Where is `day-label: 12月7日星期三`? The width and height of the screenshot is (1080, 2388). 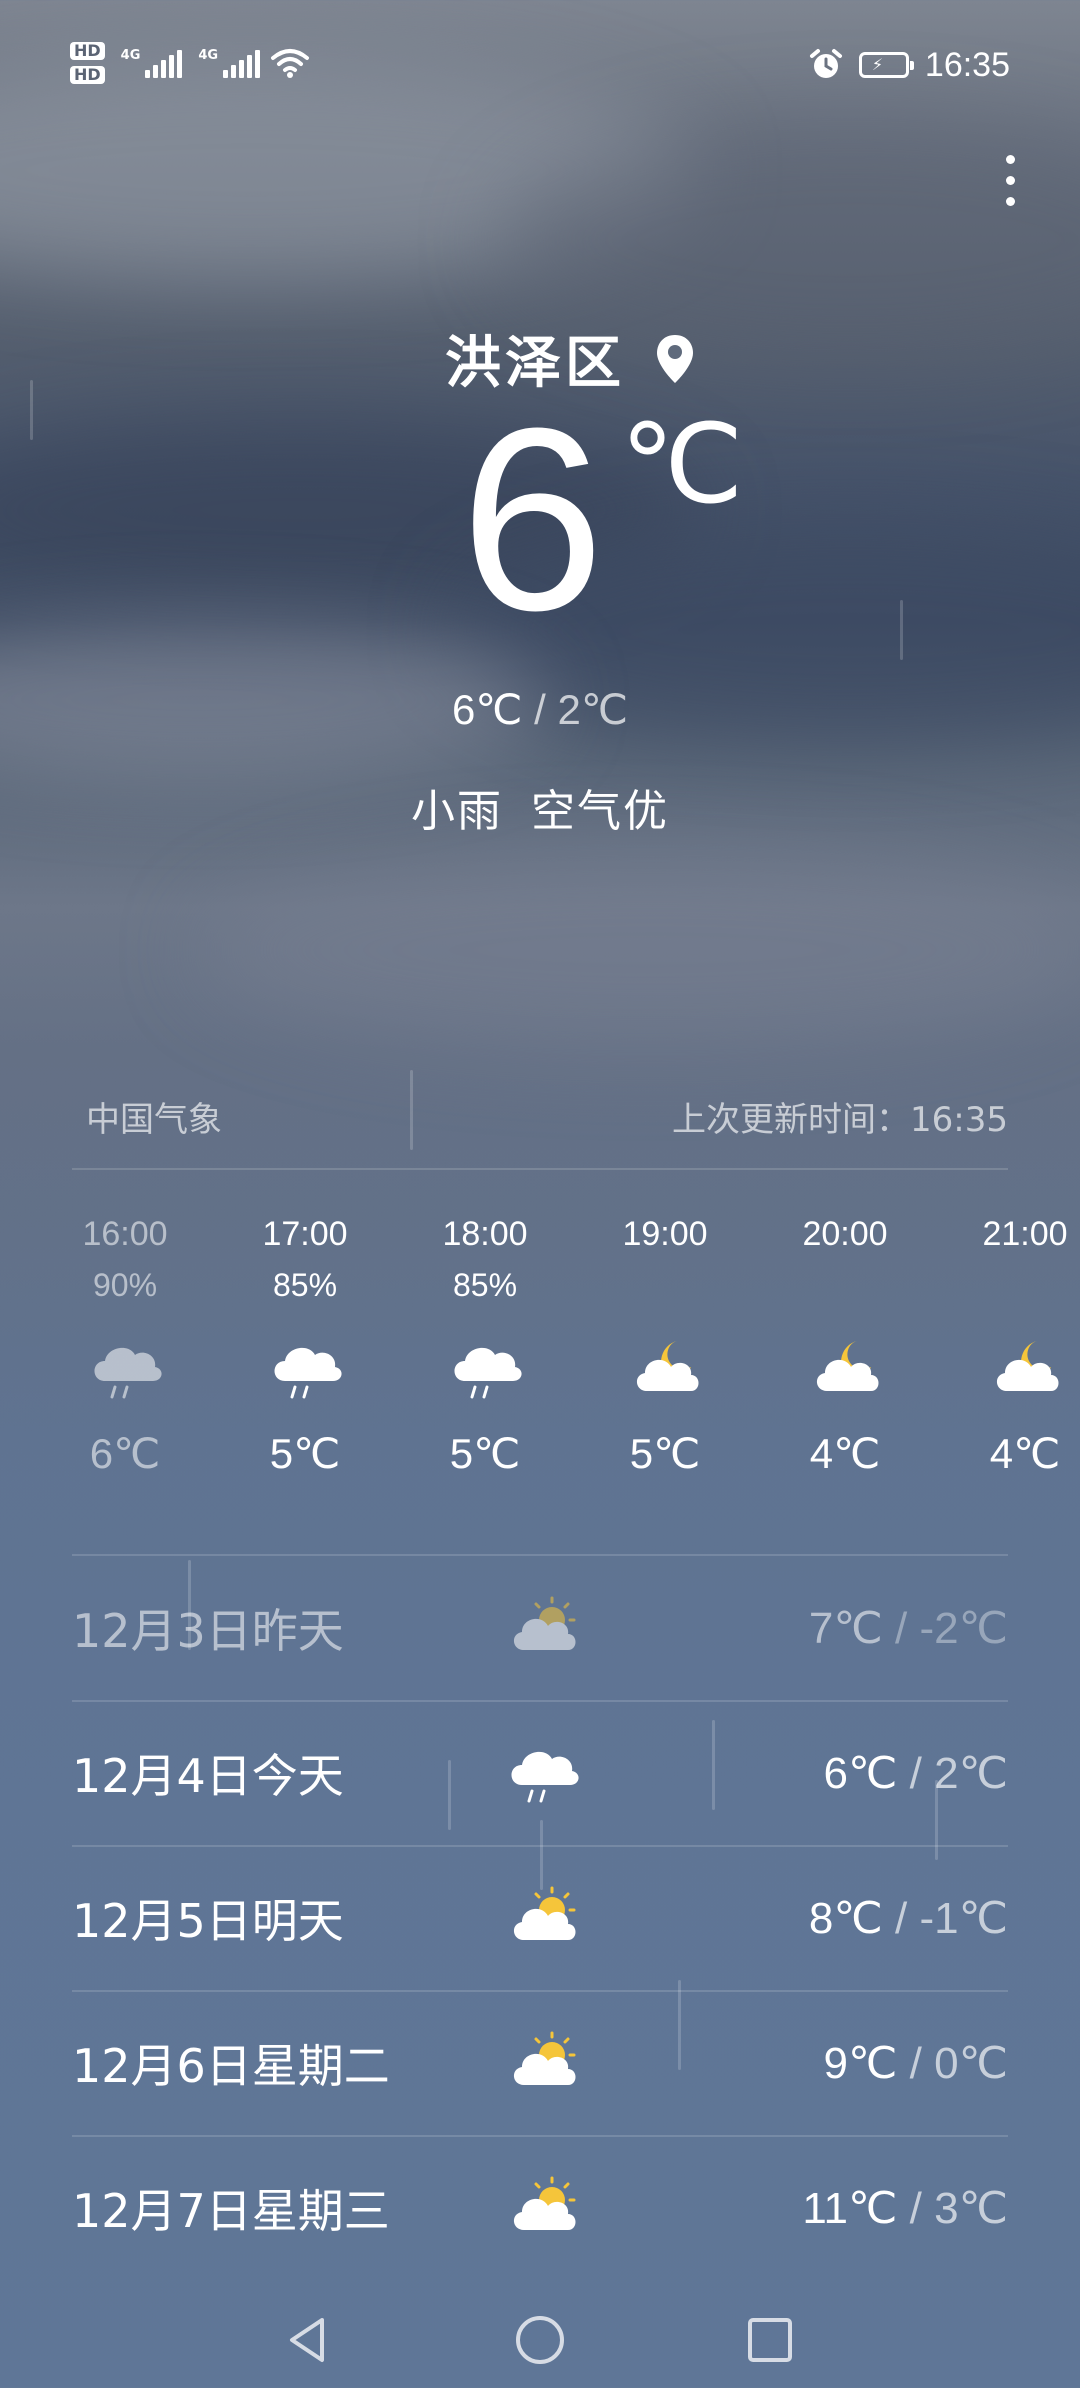 day-label: 12月7日星期三 is located at coordinates (231, 2211).